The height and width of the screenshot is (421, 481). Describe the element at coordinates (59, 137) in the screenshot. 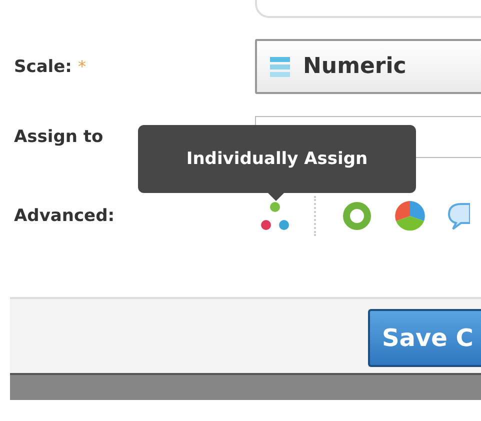

I see `field-label: Assign to` at that location.